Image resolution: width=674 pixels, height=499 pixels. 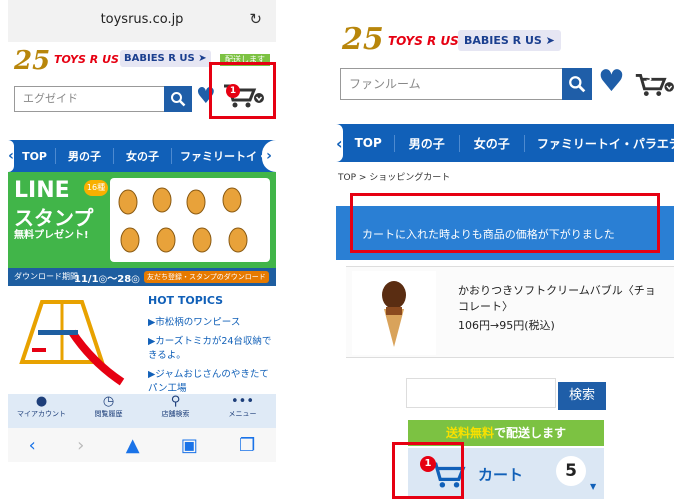 What do you see at coordinates (32, 445) in the screenshot?
I see `back-icon: ‹` at bounding box center [32, 445].